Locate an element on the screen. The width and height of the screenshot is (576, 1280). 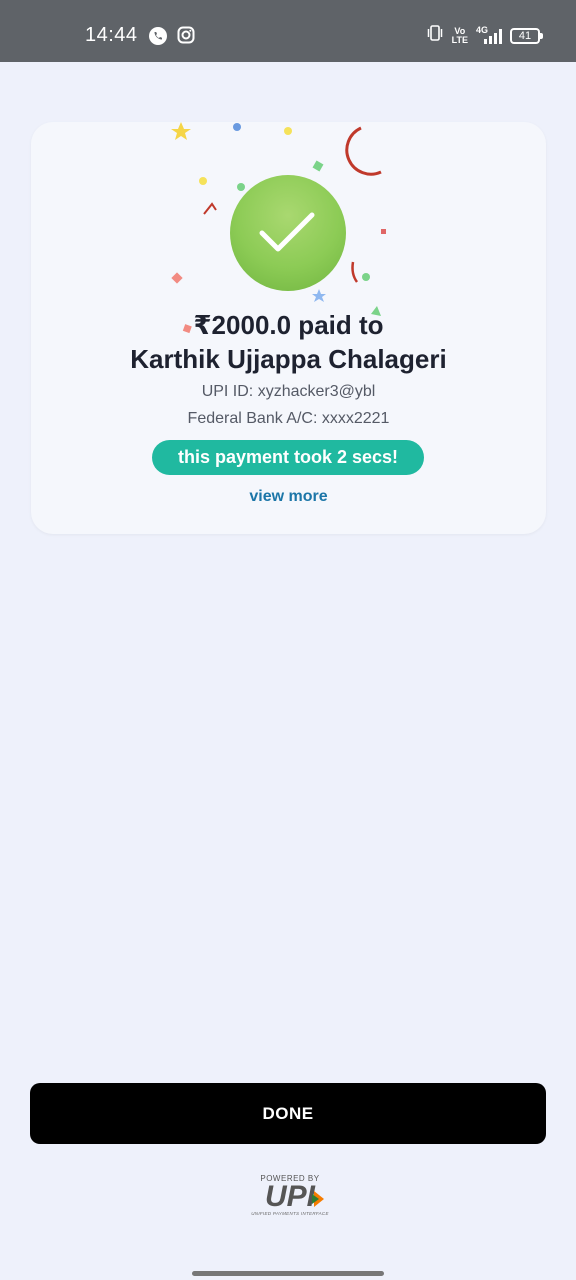
vibrate-icon is located at coordinates (435, 35).